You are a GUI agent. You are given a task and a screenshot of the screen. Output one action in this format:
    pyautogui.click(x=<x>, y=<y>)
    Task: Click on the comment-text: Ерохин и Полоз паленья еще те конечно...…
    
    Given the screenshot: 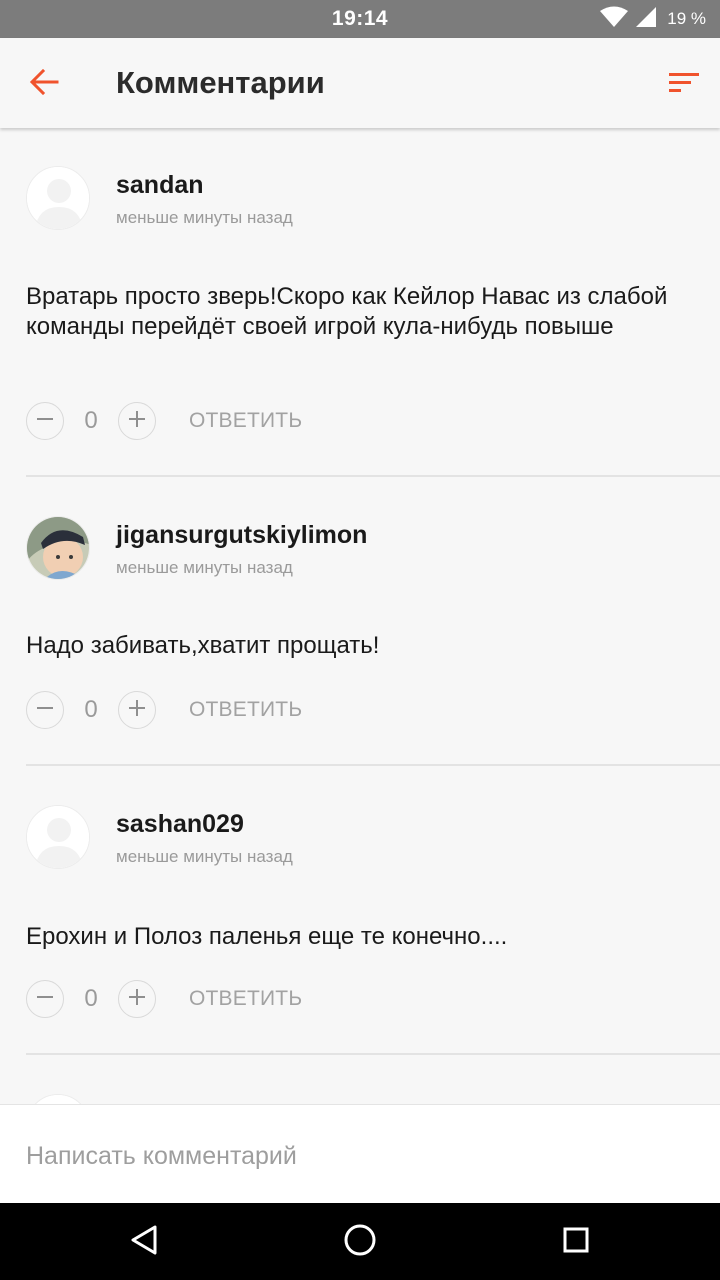 What is the action you would take?
    pyautogui.click(x=267, y=936)
    